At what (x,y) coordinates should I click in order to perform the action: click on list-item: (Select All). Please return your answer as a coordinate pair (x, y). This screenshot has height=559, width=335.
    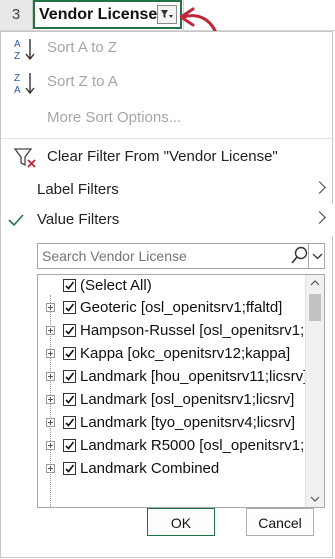
    Looking at the image, I should click on (172, 286).